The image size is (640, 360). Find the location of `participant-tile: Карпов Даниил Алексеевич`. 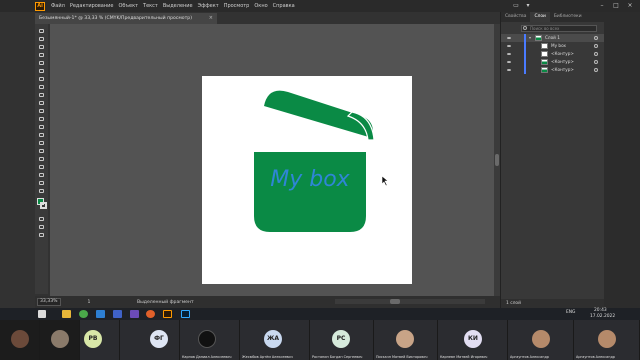

participant-tile: Карпов Даниил Алексеевич is located at coordinates (210, 340).